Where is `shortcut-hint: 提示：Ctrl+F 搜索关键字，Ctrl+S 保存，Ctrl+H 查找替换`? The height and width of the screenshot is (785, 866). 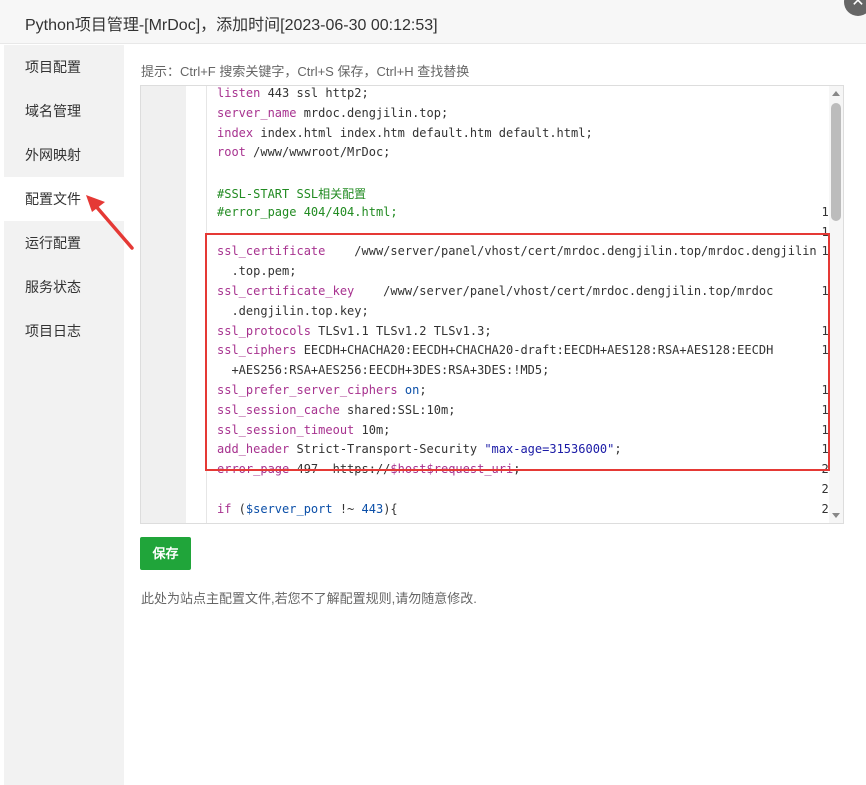
shortcut-hint: 提示：Ctrl+F 搜索关键字，Ctrl+S 保存，Ctrl+H 查找替换 is located at coordinates (305, 71).